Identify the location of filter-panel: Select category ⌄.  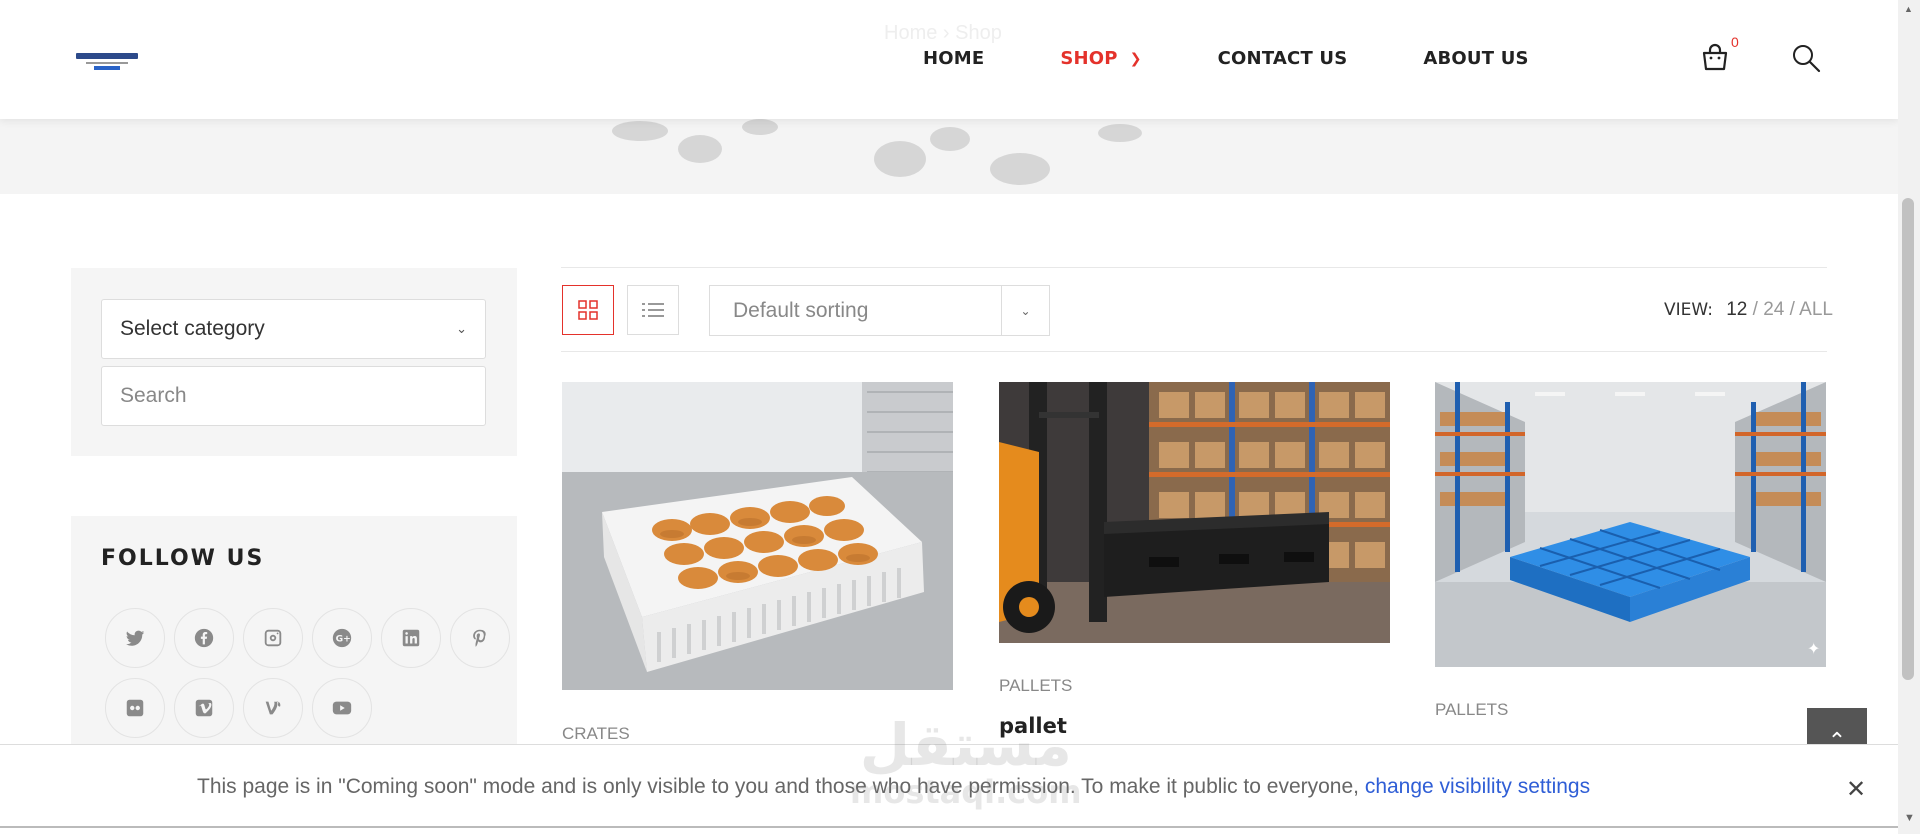
(294, 362).